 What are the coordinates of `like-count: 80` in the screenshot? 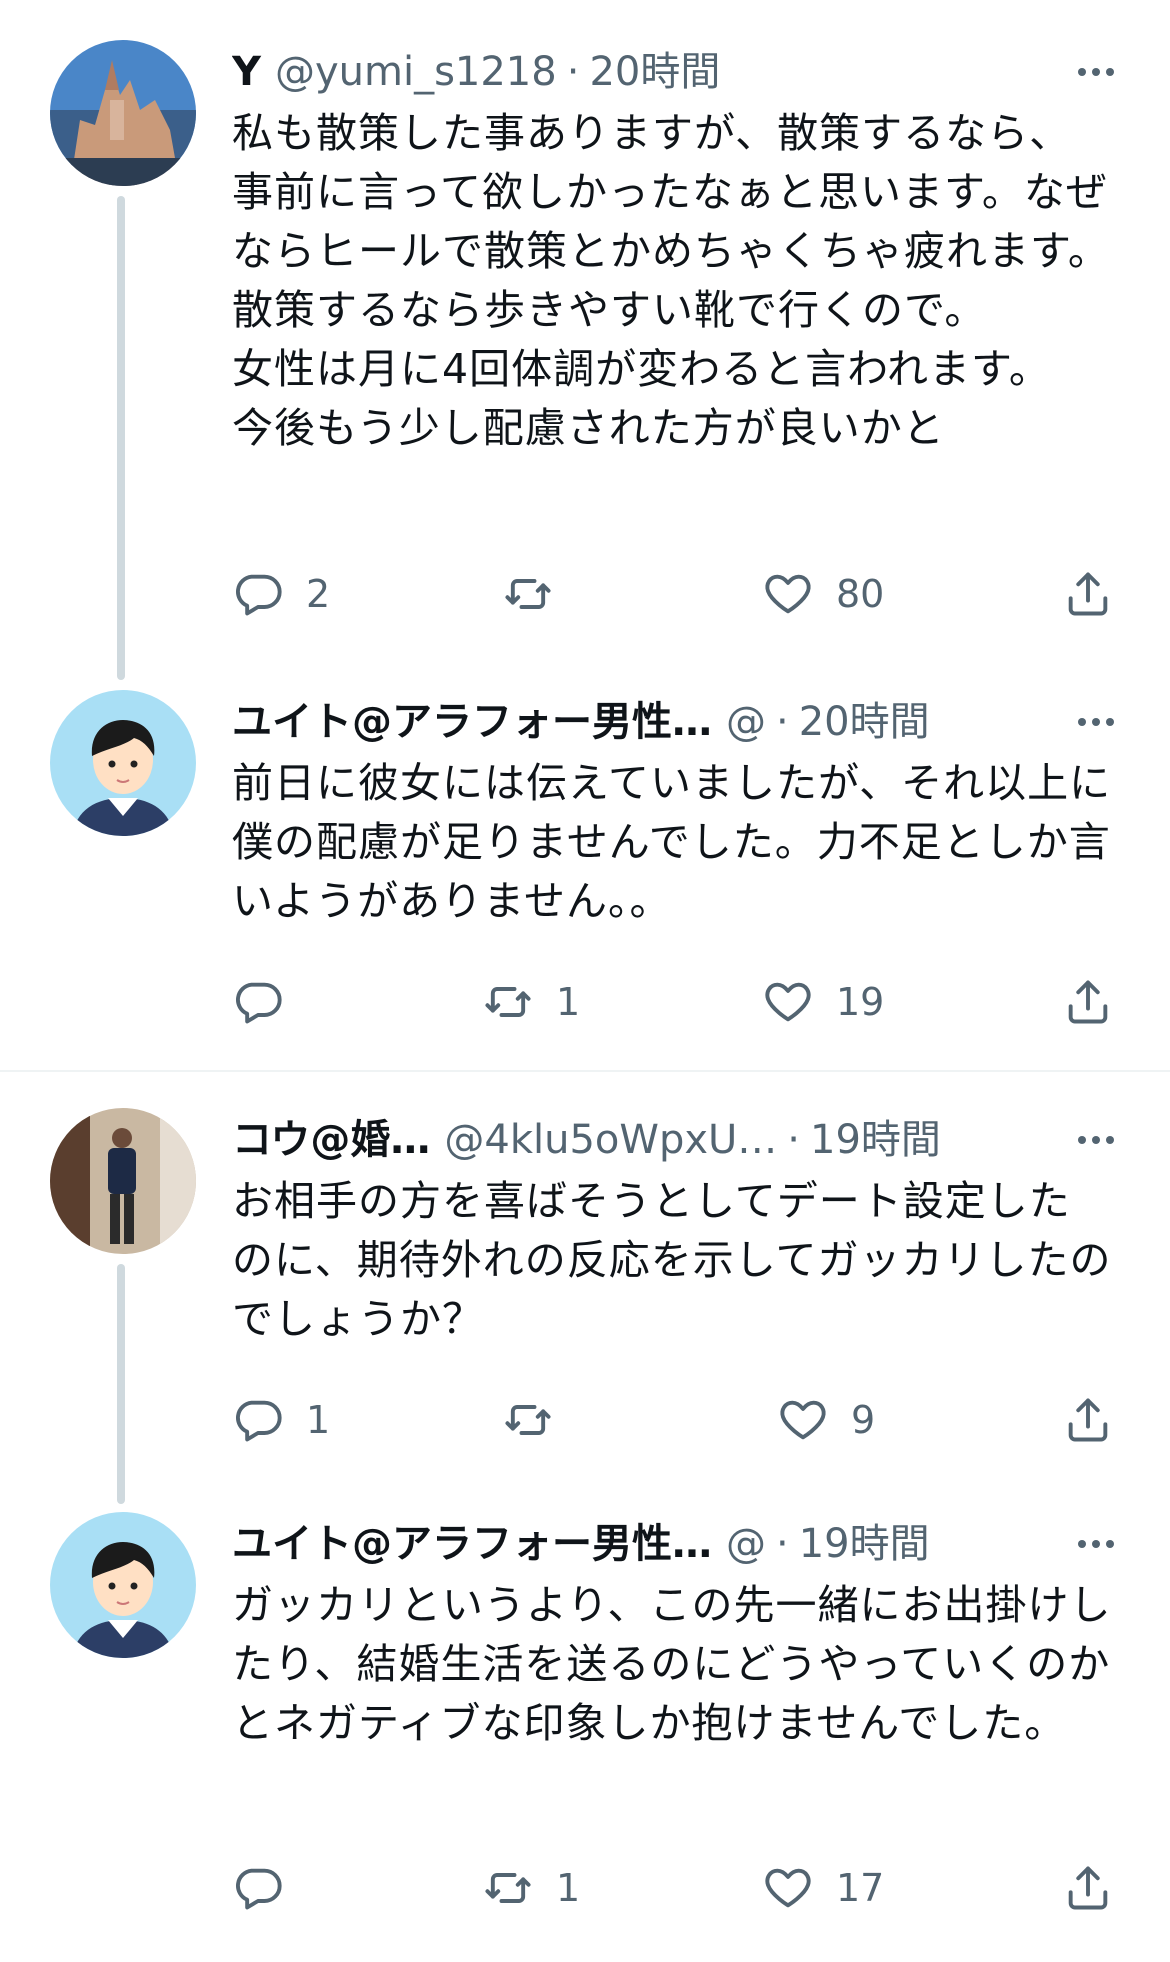 It's located at (860, 594).